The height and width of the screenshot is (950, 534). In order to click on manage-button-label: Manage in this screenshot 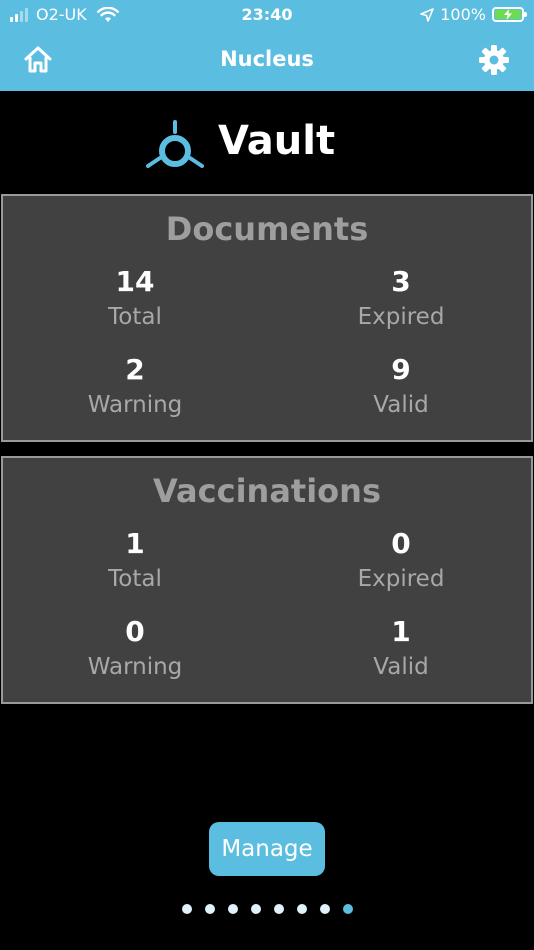, I will do `click(267, 849)`.